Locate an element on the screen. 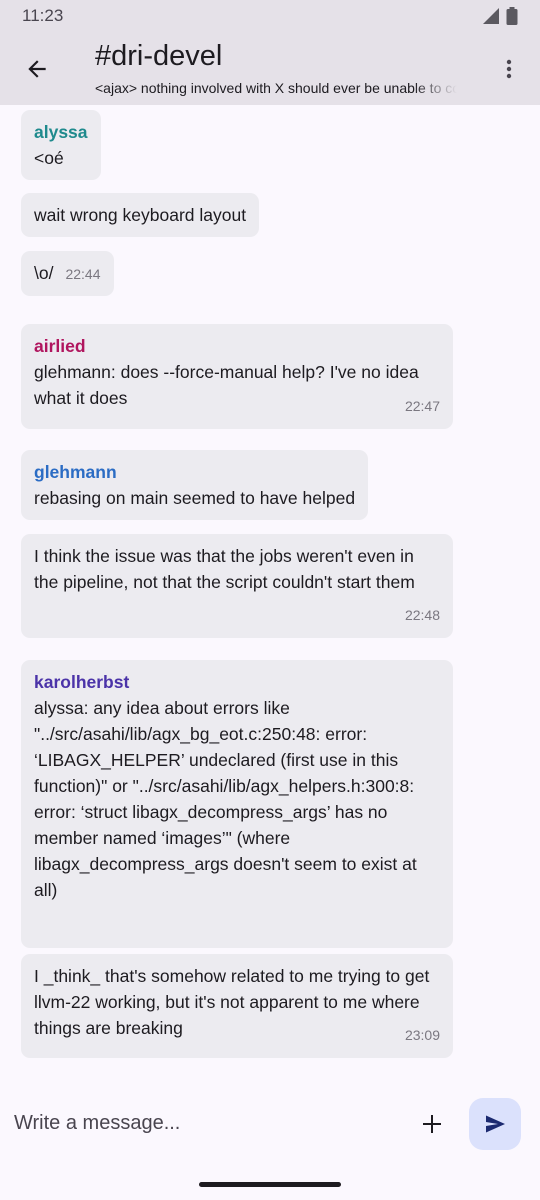  message-bubble: wait wrong keyboard layout is located at coordinates (140, 215).